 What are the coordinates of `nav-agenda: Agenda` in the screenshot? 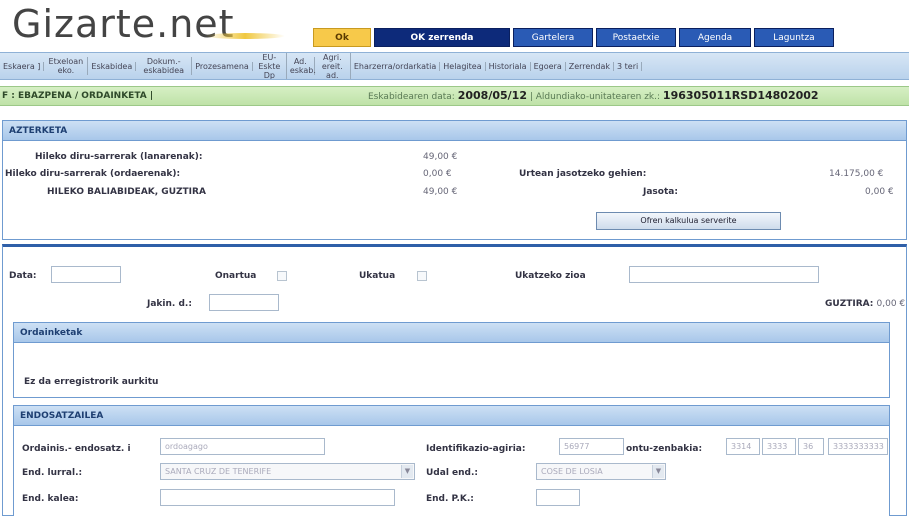 It's located at (715, 37).